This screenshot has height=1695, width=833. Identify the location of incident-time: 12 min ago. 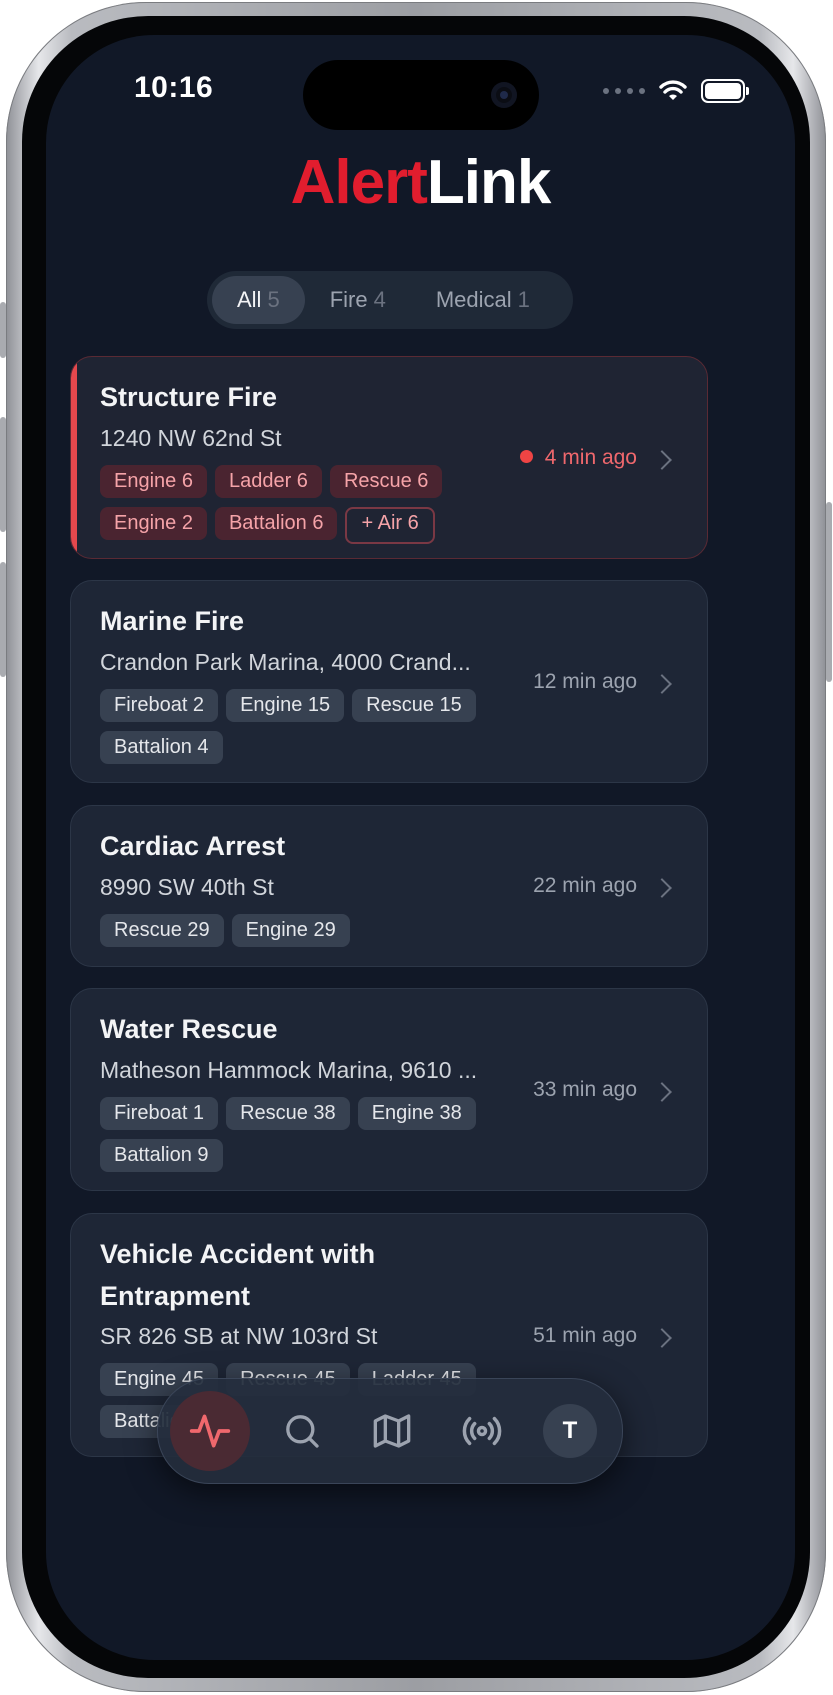
(585, 681).